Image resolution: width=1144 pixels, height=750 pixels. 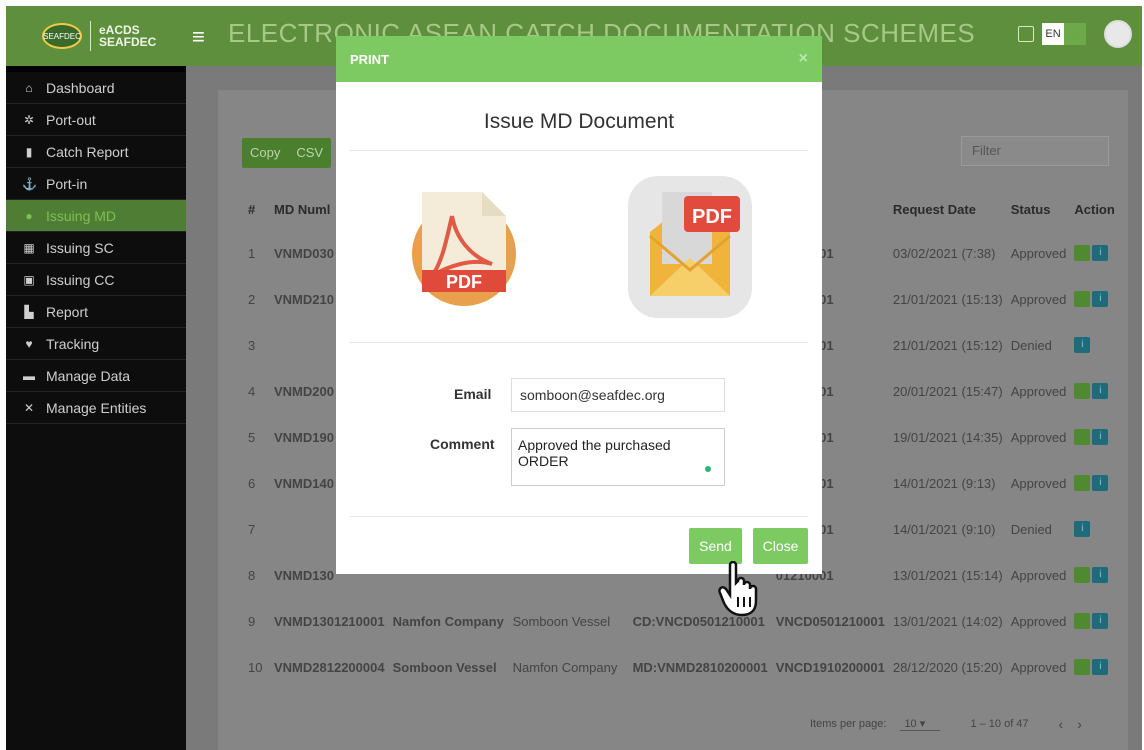 What do you see at coordinates (333, 621) in the screenshot?
I see `cell-md: VNMD1301210001` at bounding box center [333, 621].